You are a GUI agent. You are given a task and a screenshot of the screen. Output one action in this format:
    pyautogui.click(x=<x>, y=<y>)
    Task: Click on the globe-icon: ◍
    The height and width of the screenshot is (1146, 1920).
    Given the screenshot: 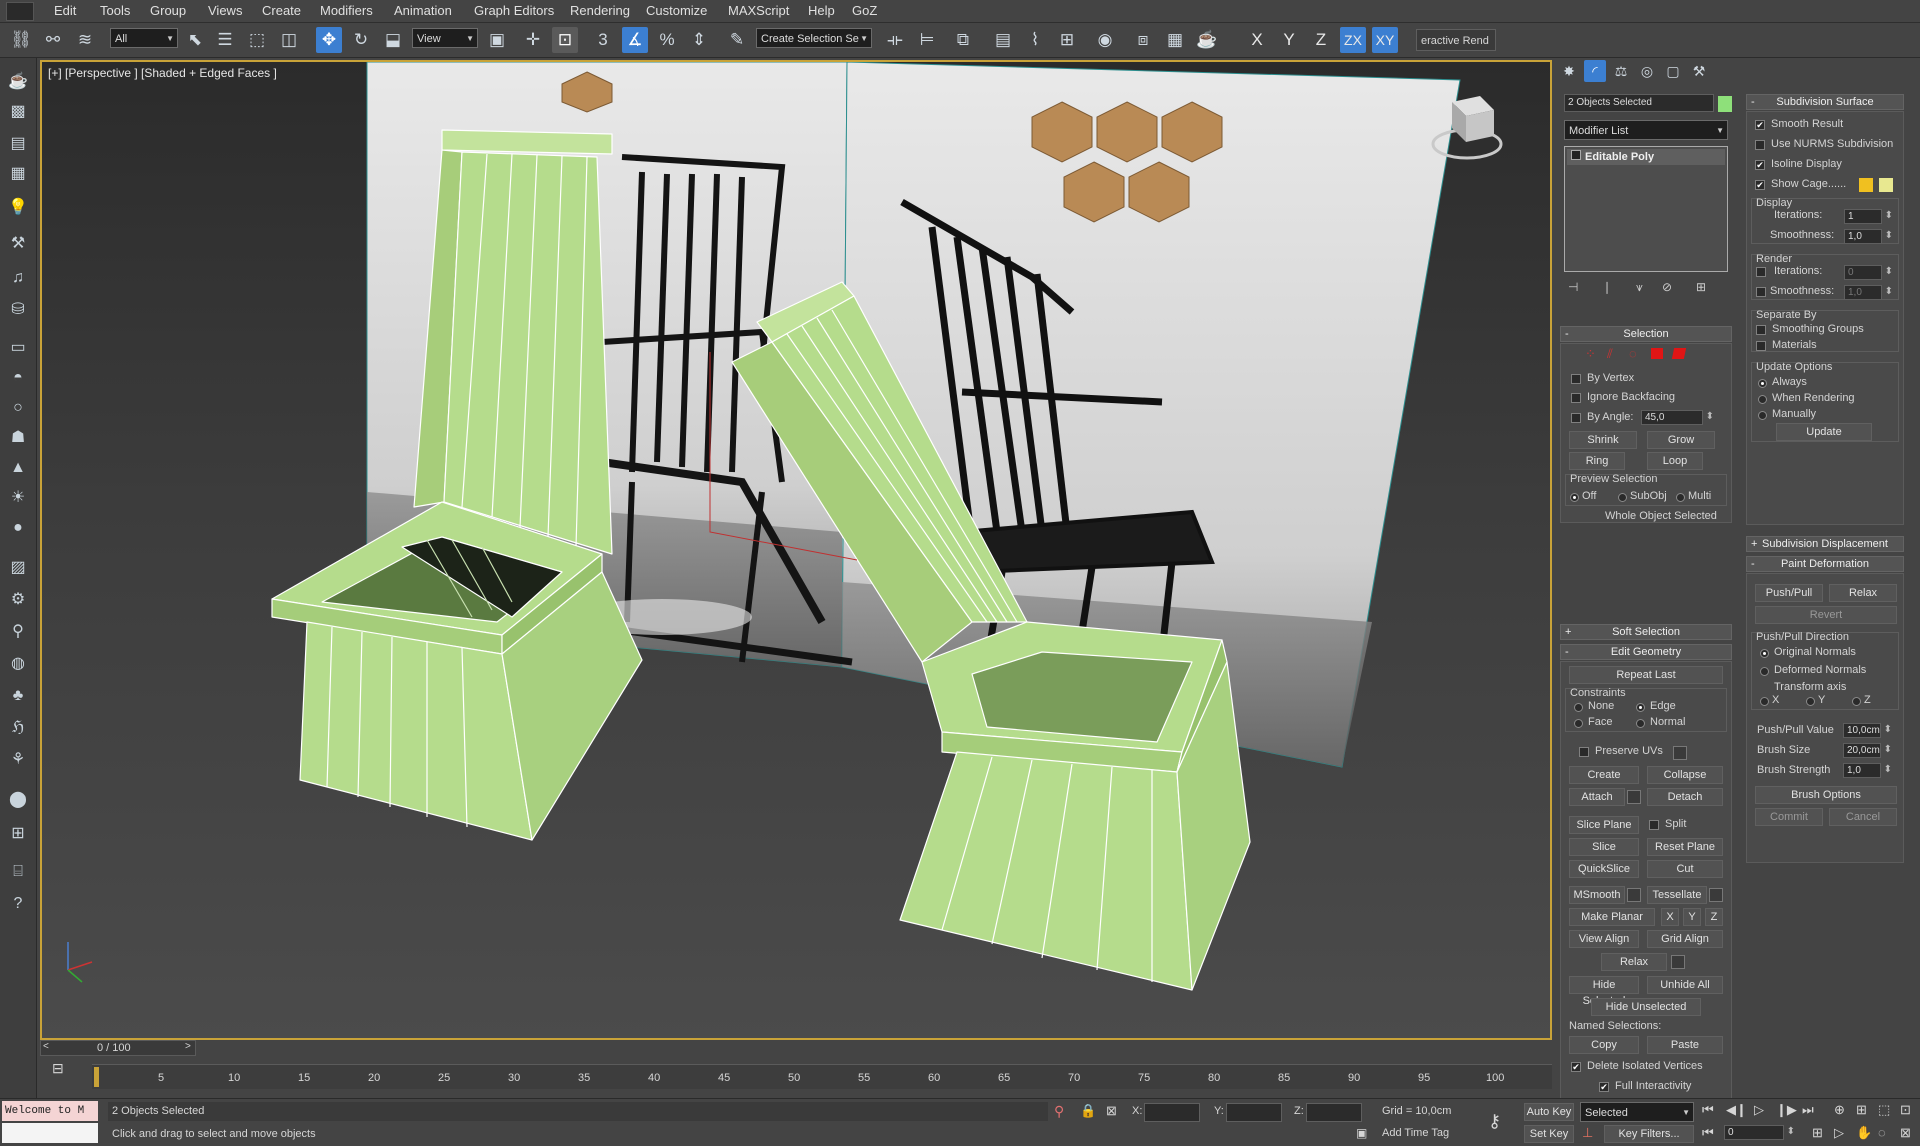 What is the action you would take?
    pyautogui.click(x=18, y=664)
    